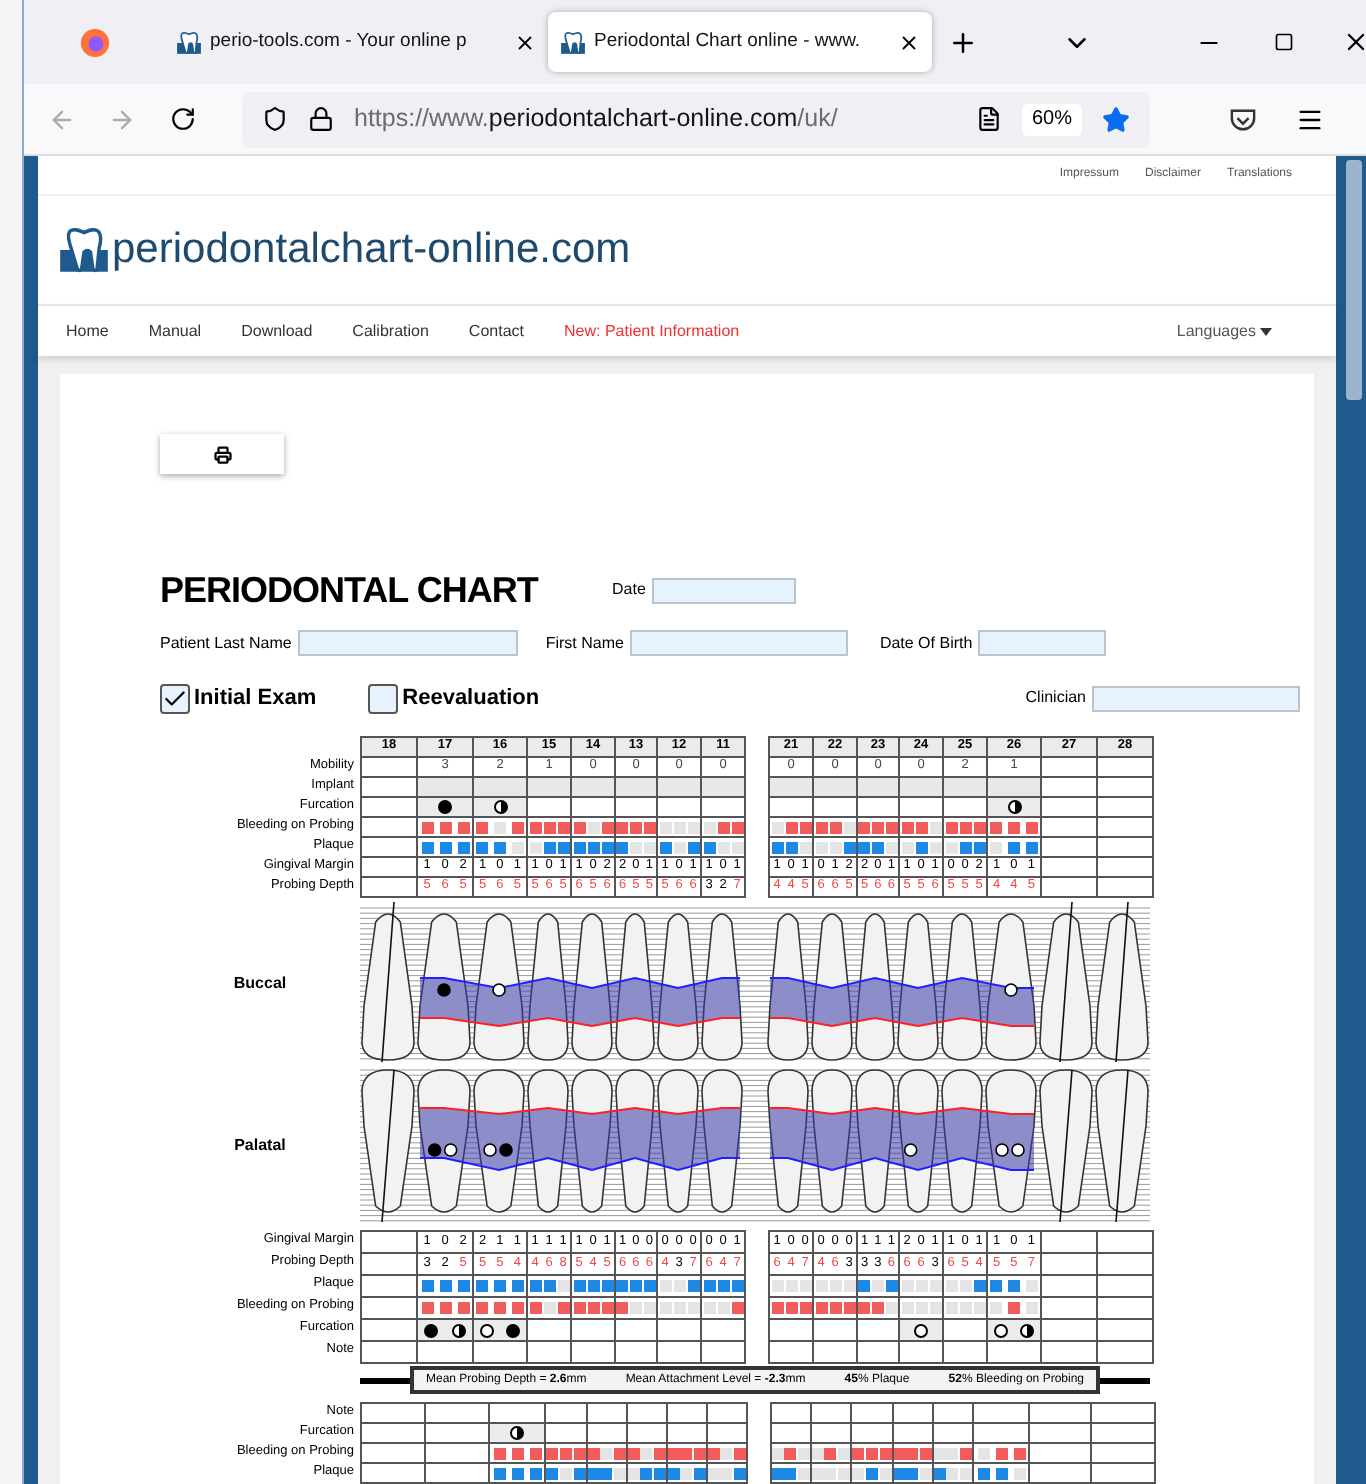  Describe the element at coordinates (275, 119) in the screenshot. I see `shield-icon` at that location.